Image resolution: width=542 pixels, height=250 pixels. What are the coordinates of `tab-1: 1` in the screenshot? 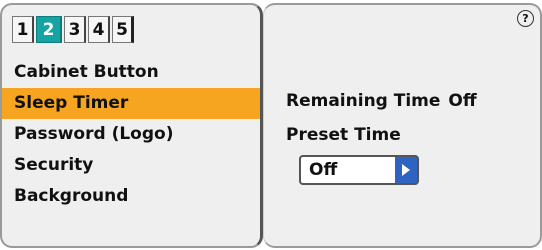 It's located at (23, 29).